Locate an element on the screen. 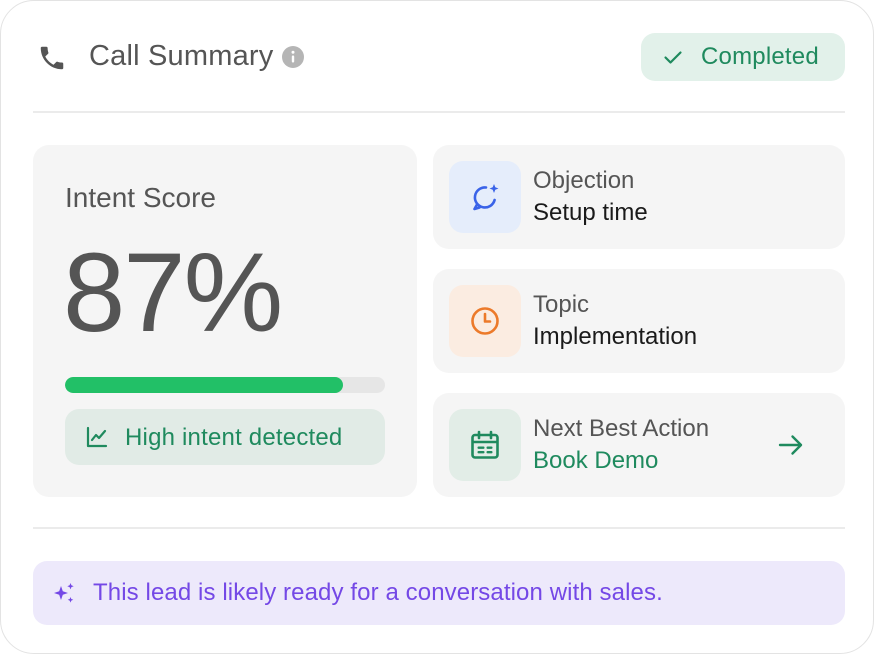 The image size is (876, 656). objection-icon-tile is located at coordinates (485, 197).